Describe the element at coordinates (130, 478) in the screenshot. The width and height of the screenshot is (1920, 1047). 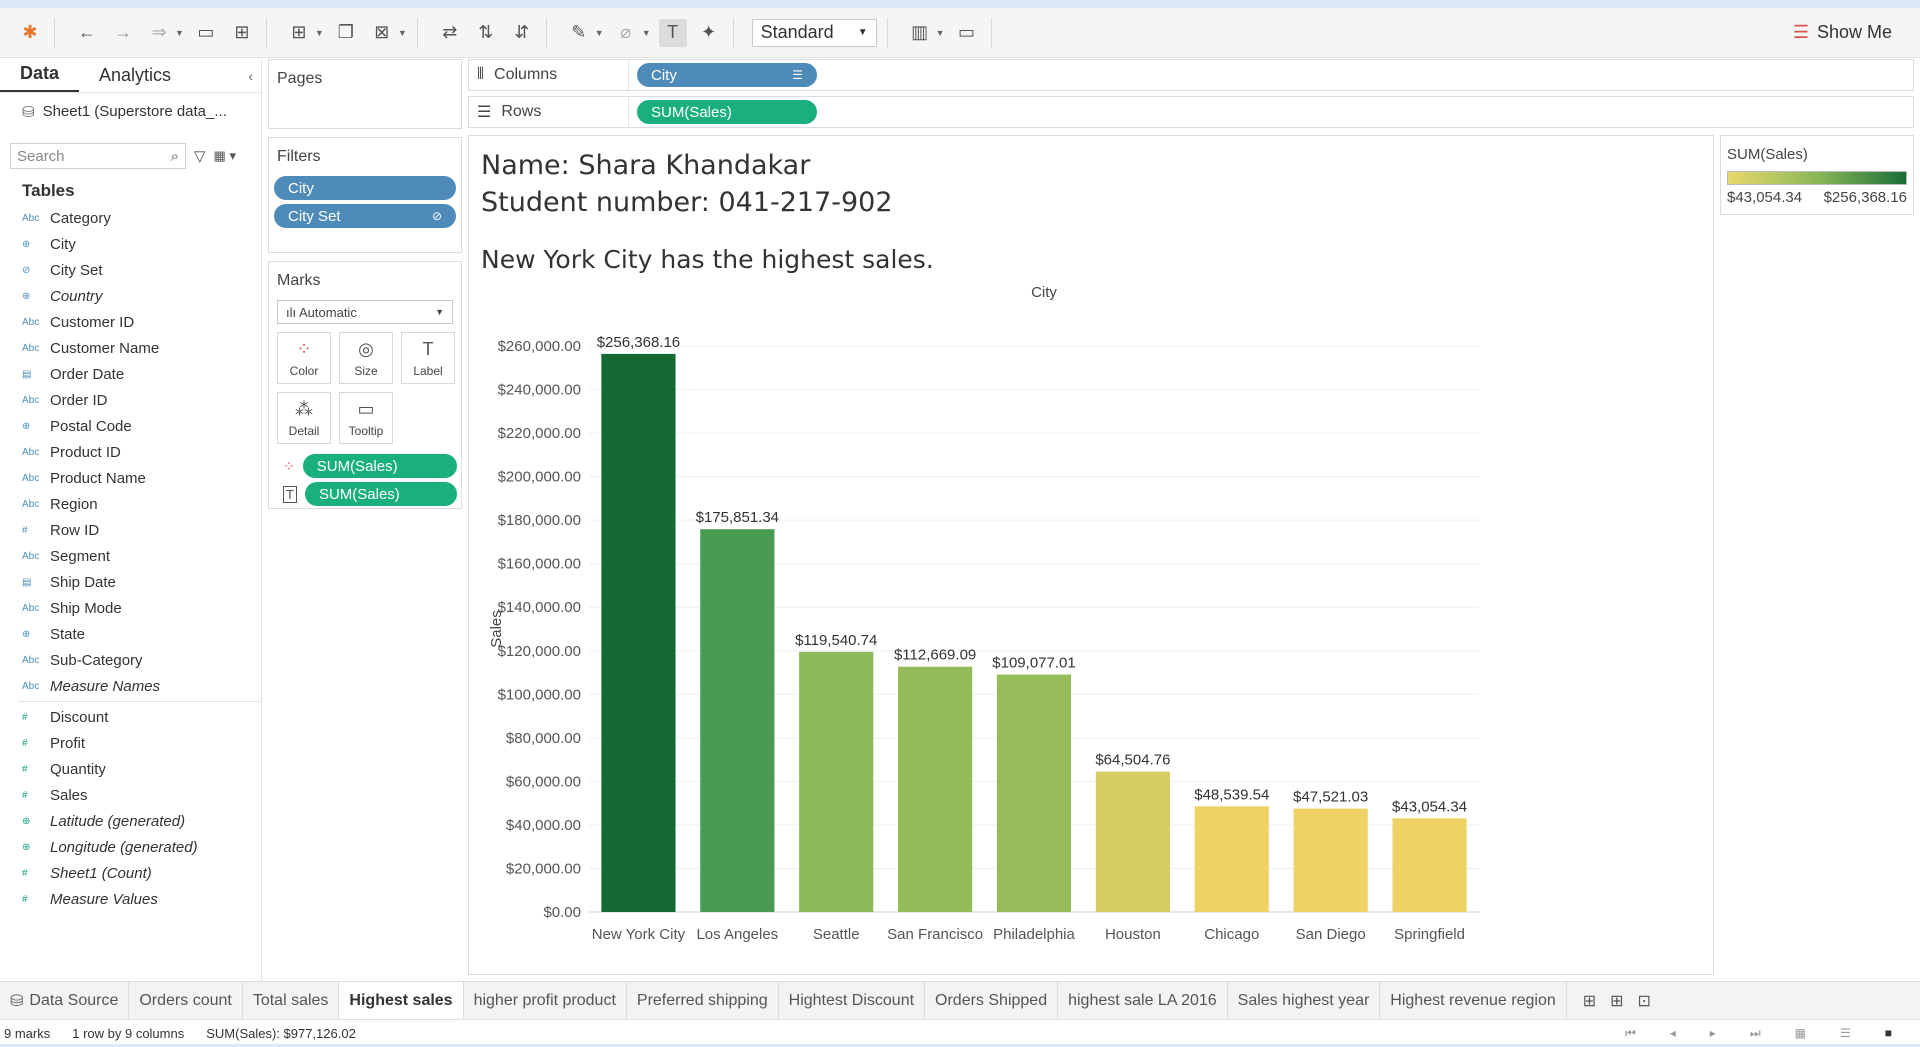
I see `field-product-name: Abc Product Name` at that location.